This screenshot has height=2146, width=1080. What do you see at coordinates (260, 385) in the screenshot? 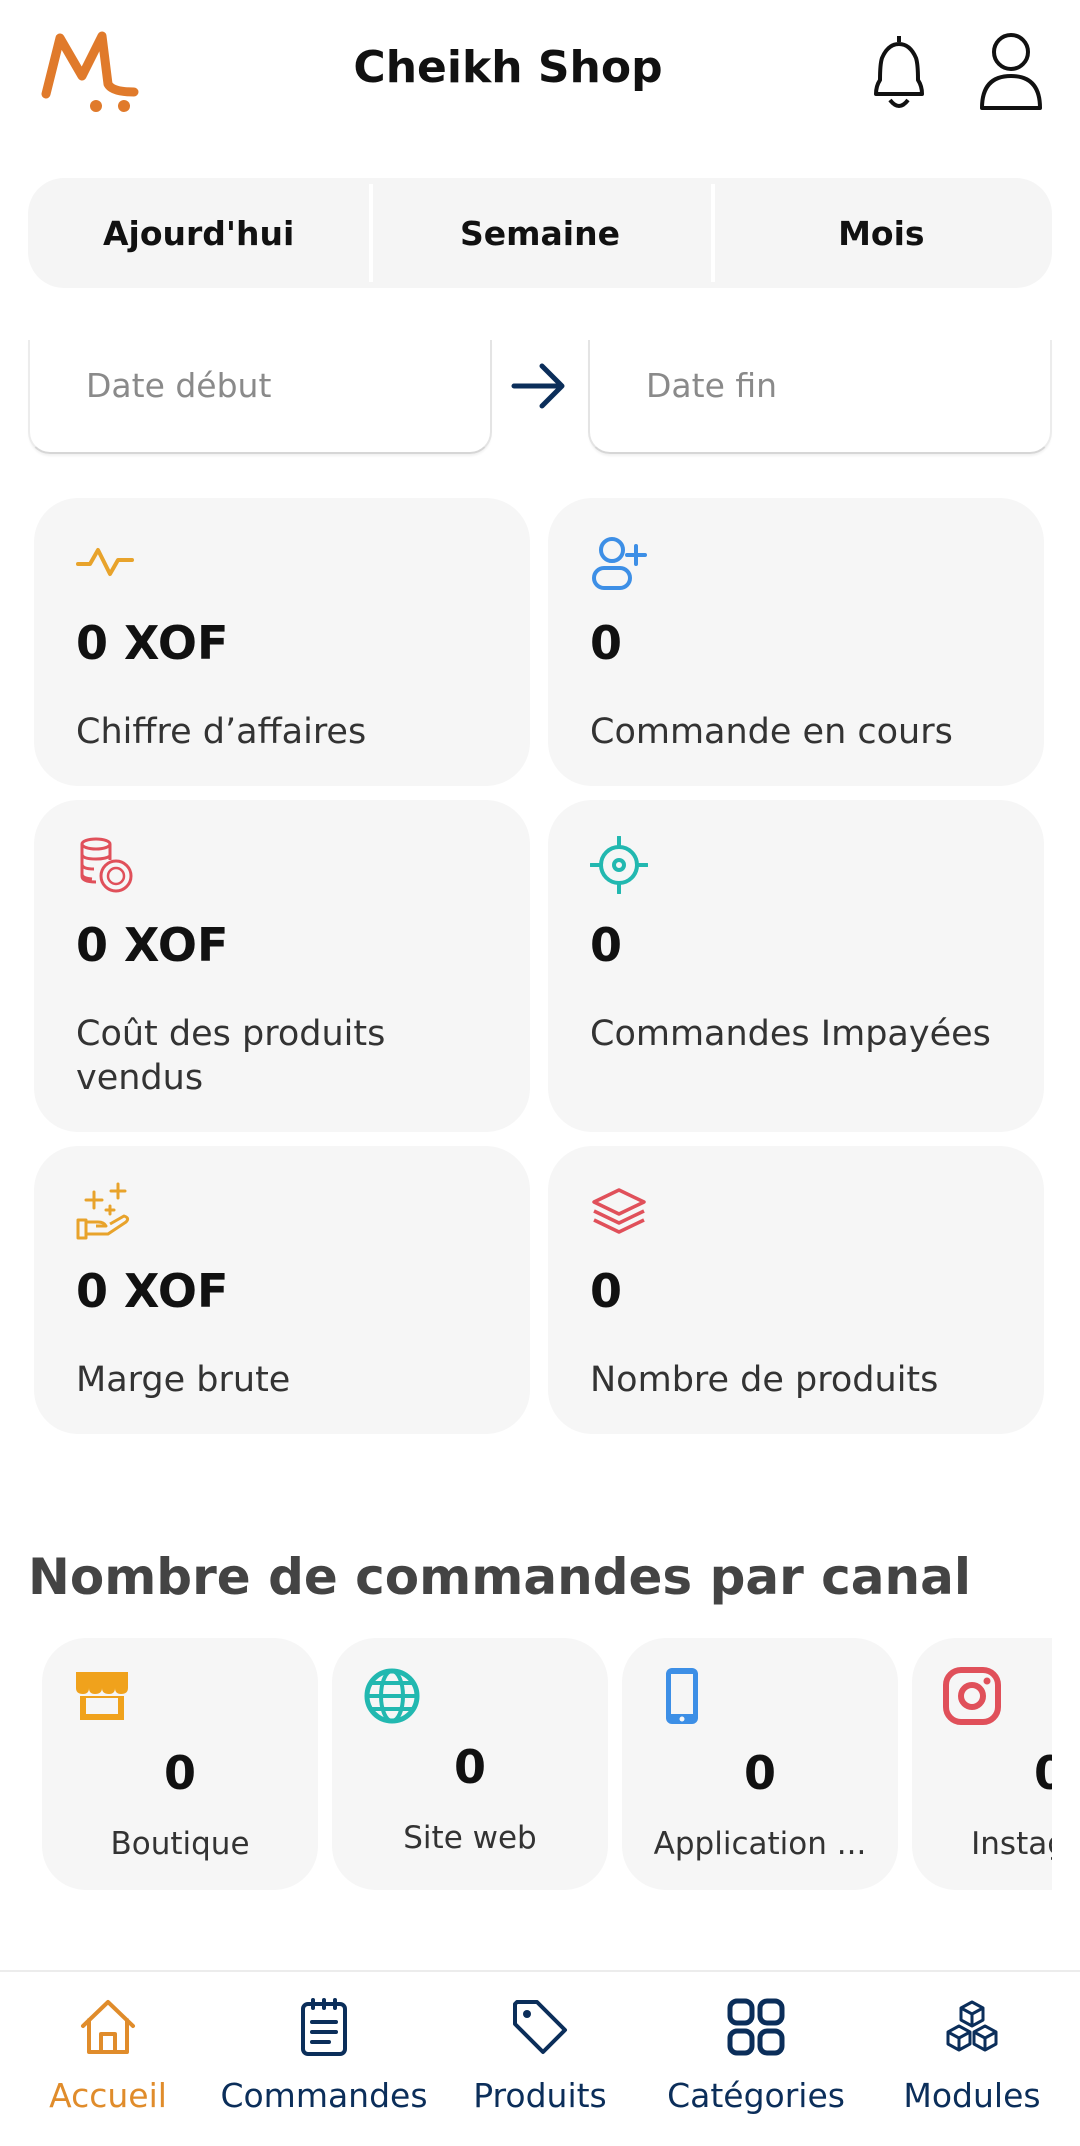
I see `date-start-input` at bounding box center [260, 385].